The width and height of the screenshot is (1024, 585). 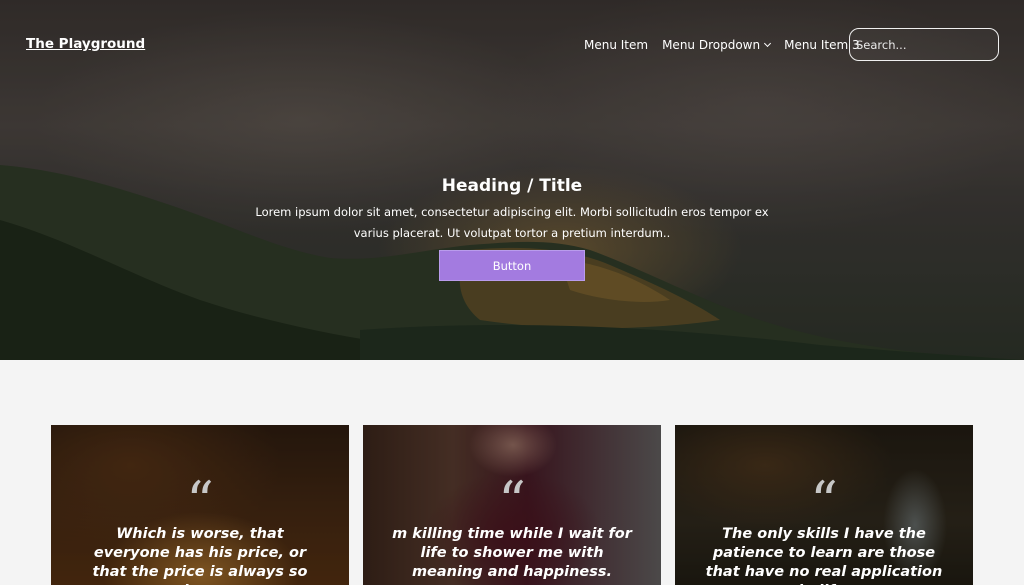 What do you see at coordinates (711, 45) in the screenshot?
I see `nav-item-label: Menu Dropdown` at bounding box center [711, 45].